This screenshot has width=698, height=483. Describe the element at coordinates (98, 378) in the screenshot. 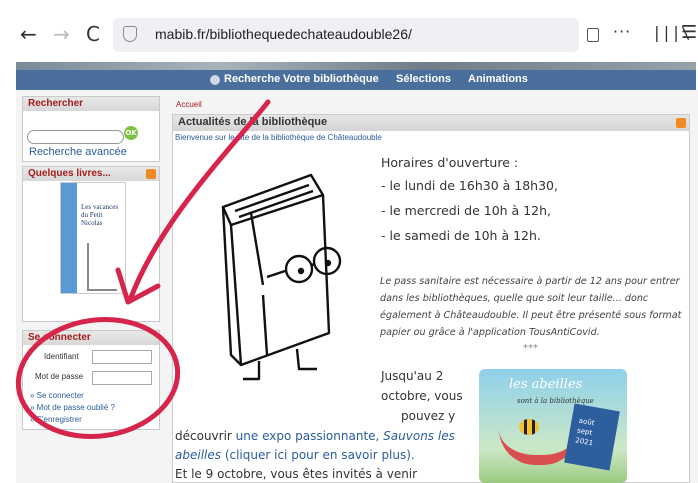

I see `annotation-circle` at that location.